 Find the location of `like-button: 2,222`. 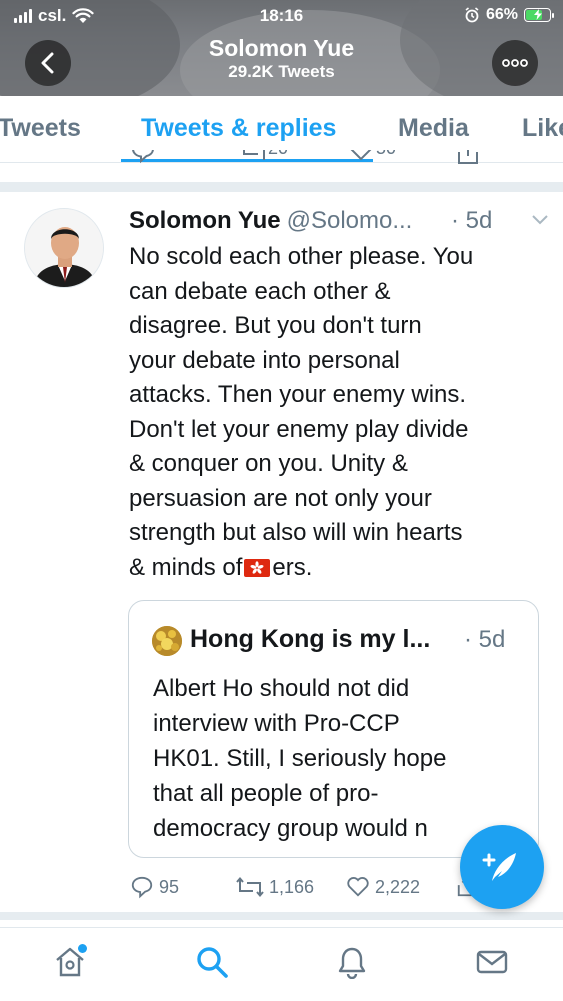

like-button: 2,222 is located at coordinates (383, 887).